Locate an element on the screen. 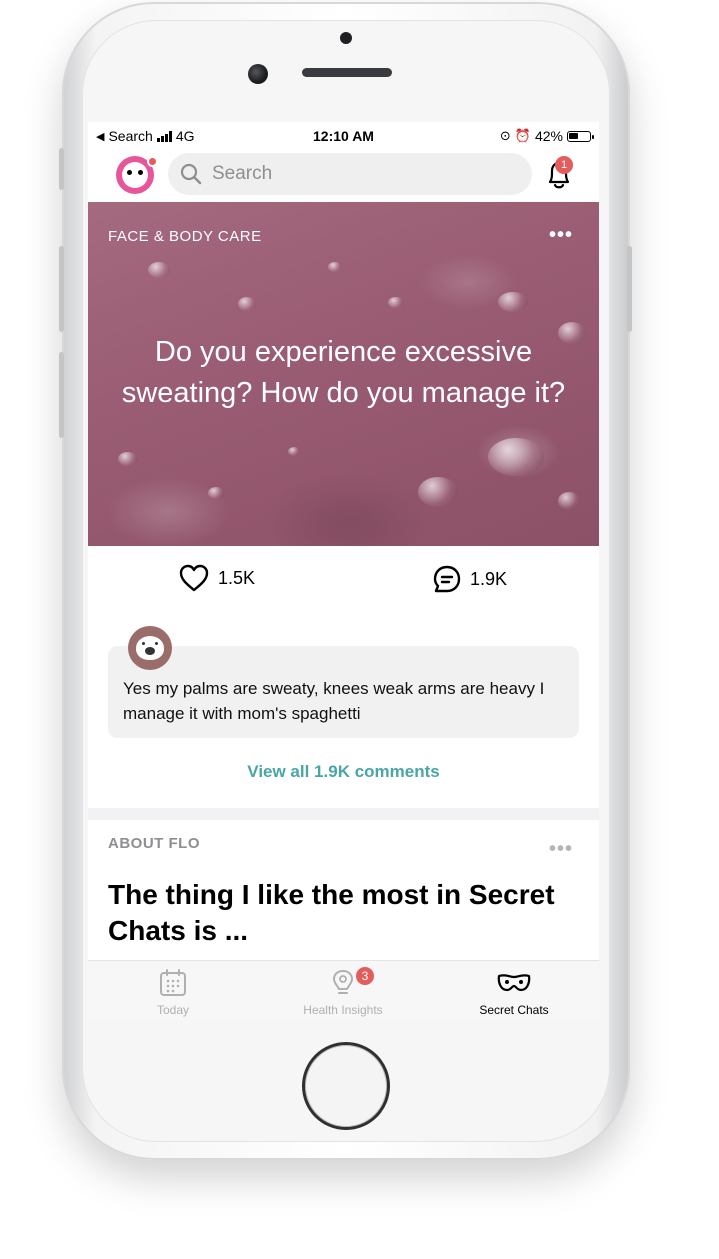 The width and height of the screenshot is (719, 1259). battery-icon is located at coordinates (580, 136).